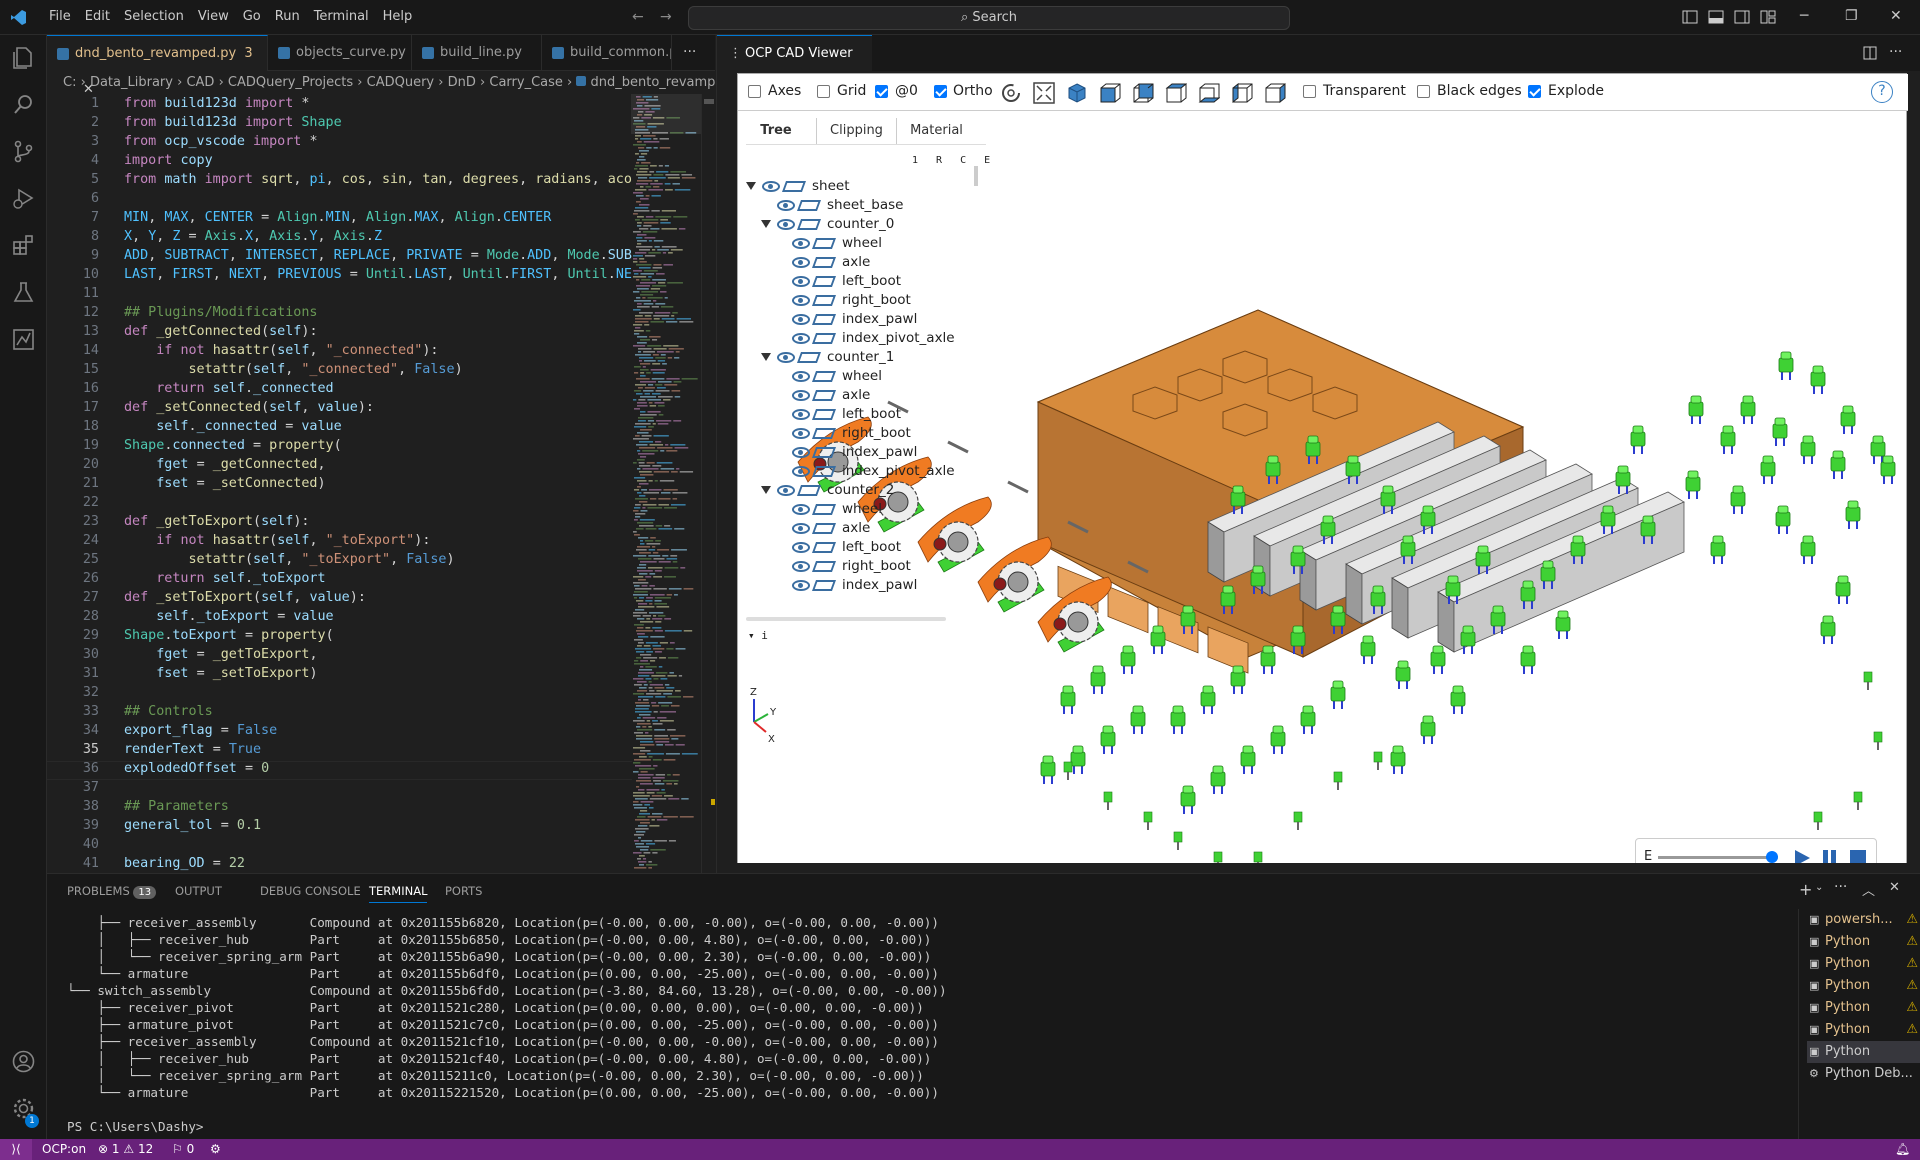  I want to click on code-line: 20 fget = _getConnected,, so click(339, 464).